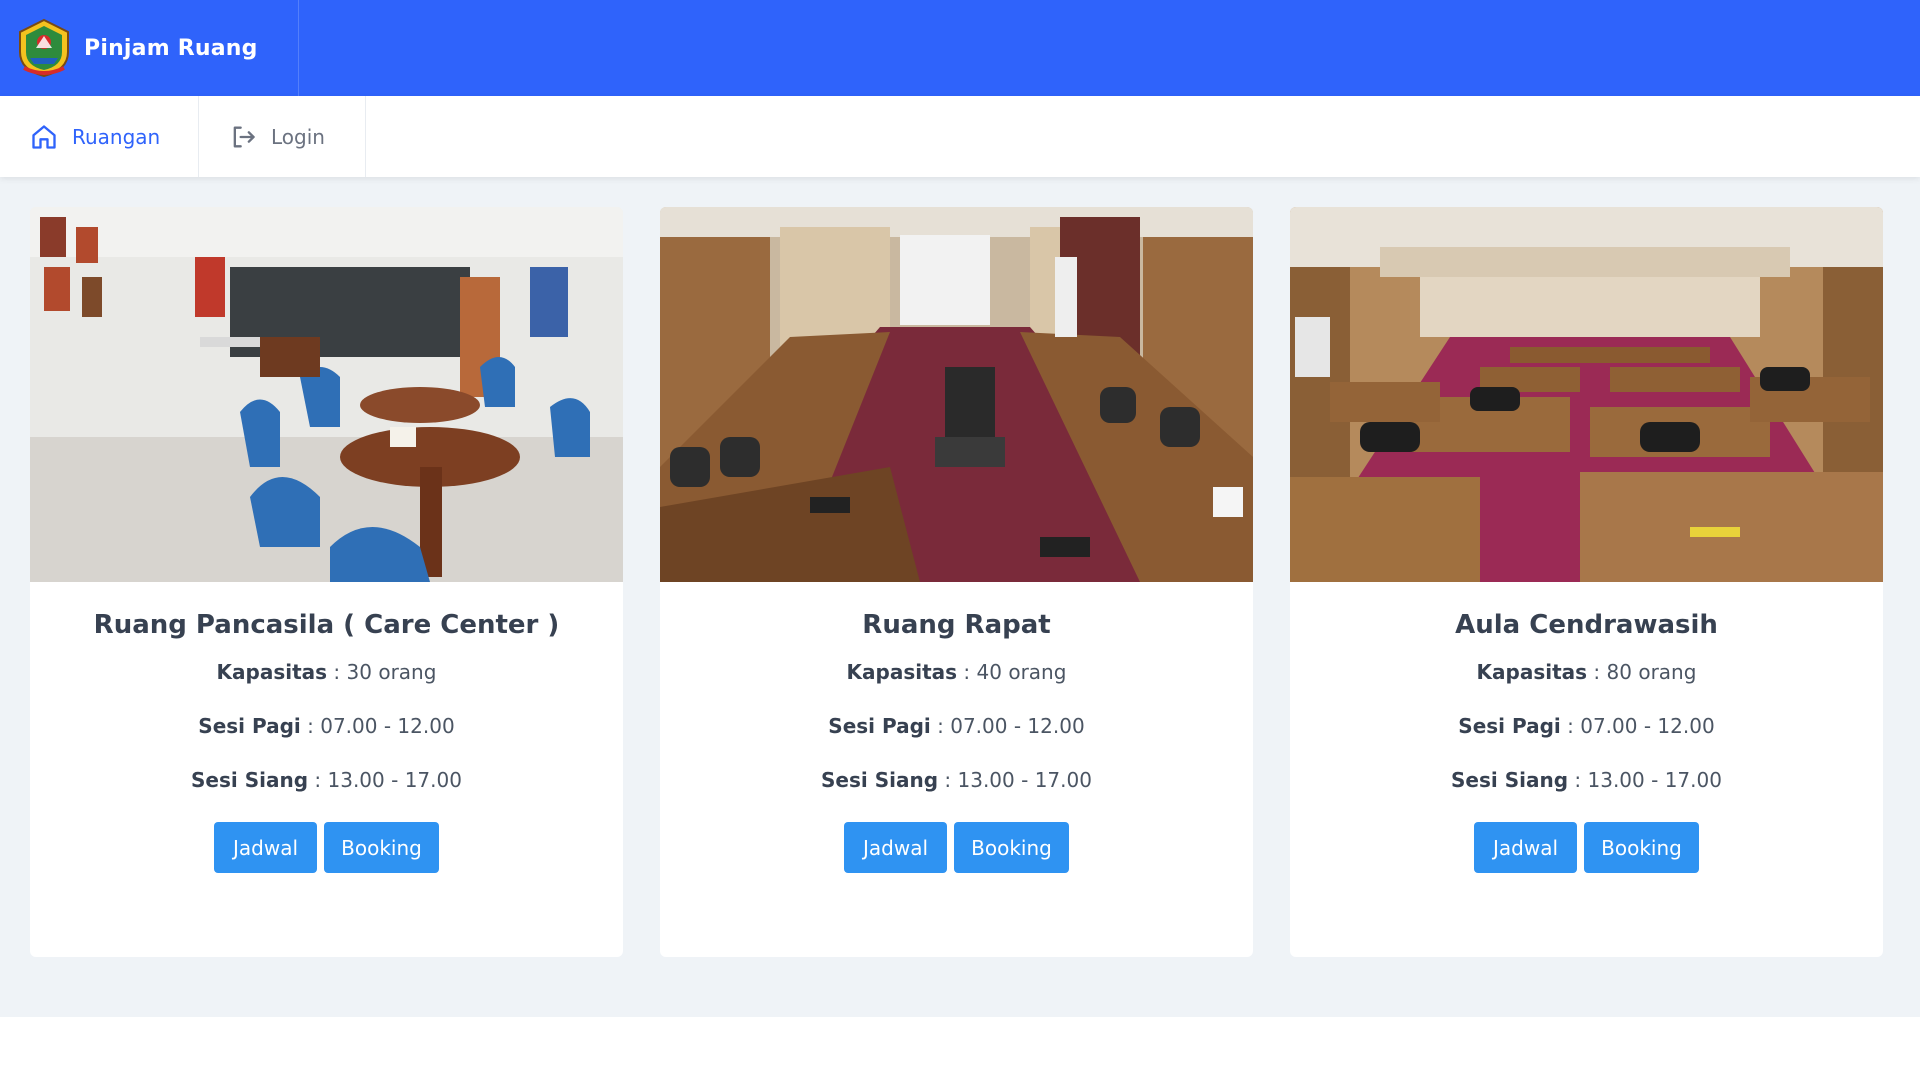  I want to click on nav-item-label: Ruangan, so click(116, 136).